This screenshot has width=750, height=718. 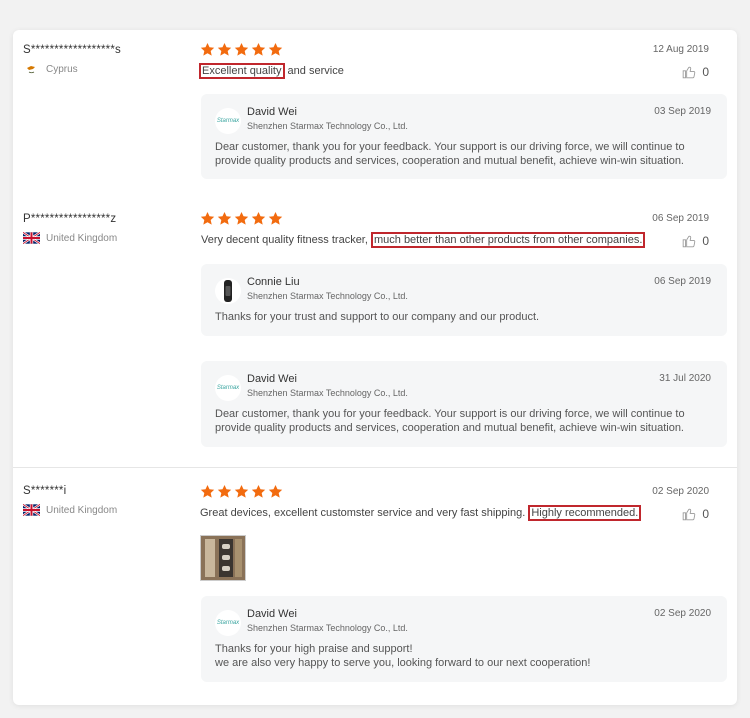 I want to click on review-text-start: Very decent quality fitness tracker,, so click(x=286, y=240).